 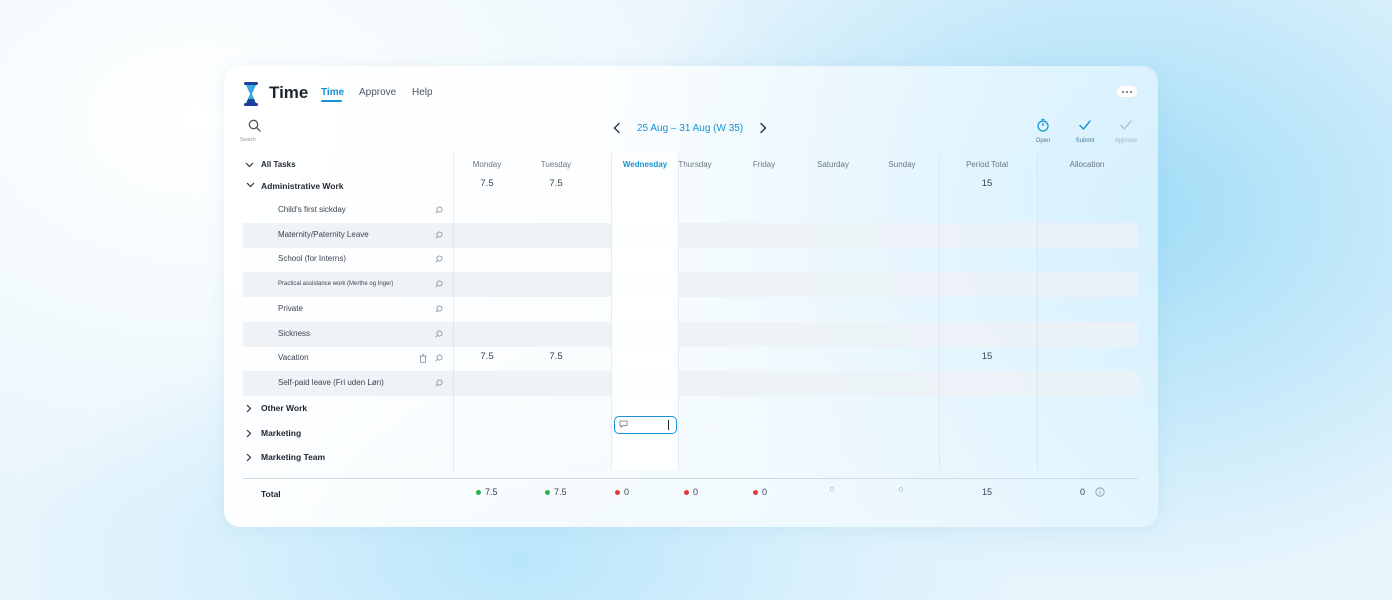 I want to click on search-button, so click(x=254, y=128).